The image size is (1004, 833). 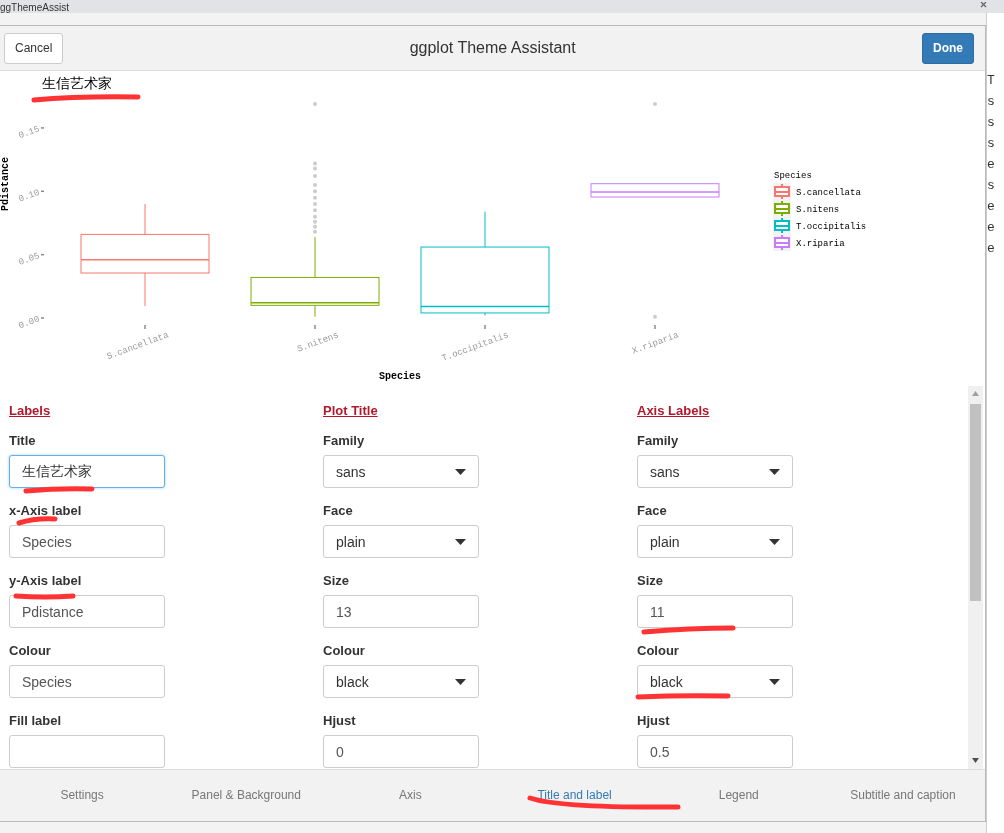 I want to click on tab: Panel & Background, so click(x=246, y=795).